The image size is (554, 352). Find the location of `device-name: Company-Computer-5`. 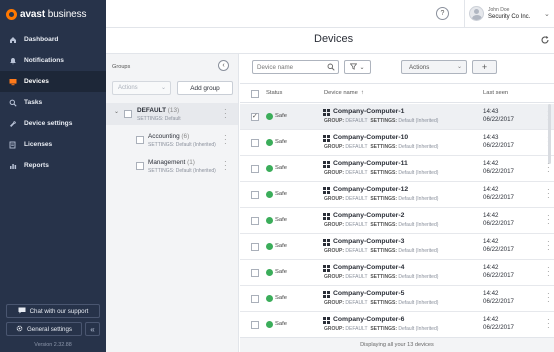

device-name: Company-Computer-5 is located at coordinates (368, 293).